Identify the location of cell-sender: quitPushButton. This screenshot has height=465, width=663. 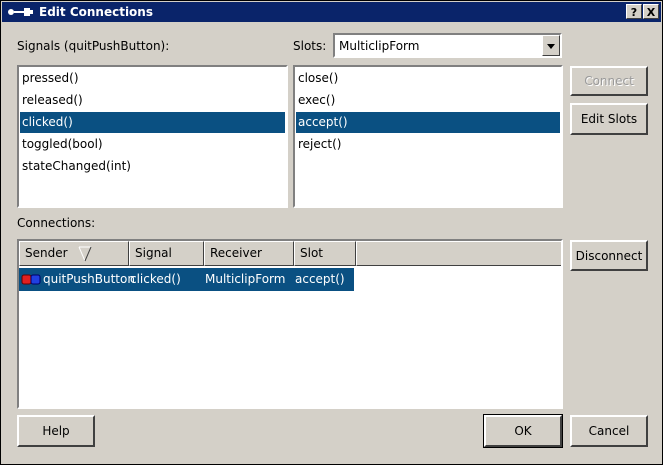
(89, 279).